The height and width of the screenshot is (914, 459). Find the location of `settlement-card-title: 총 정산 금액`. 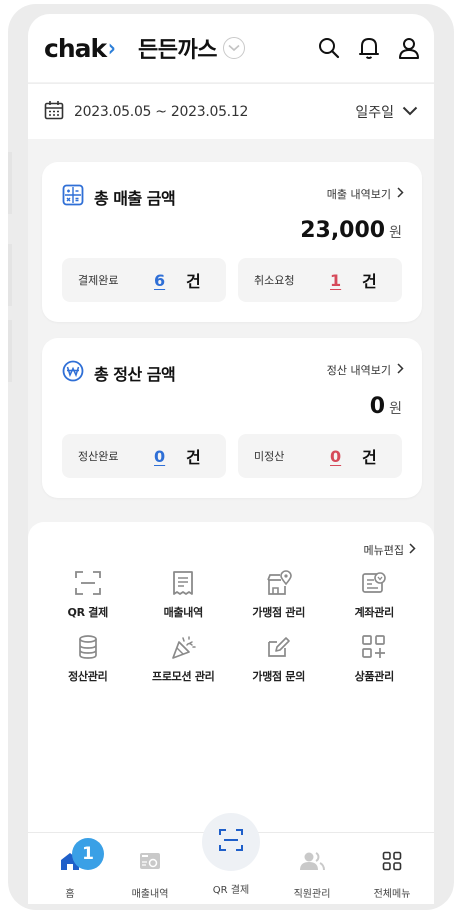

settlement-card-title: 총 정산 금액 is located at coordinates (135, 374).